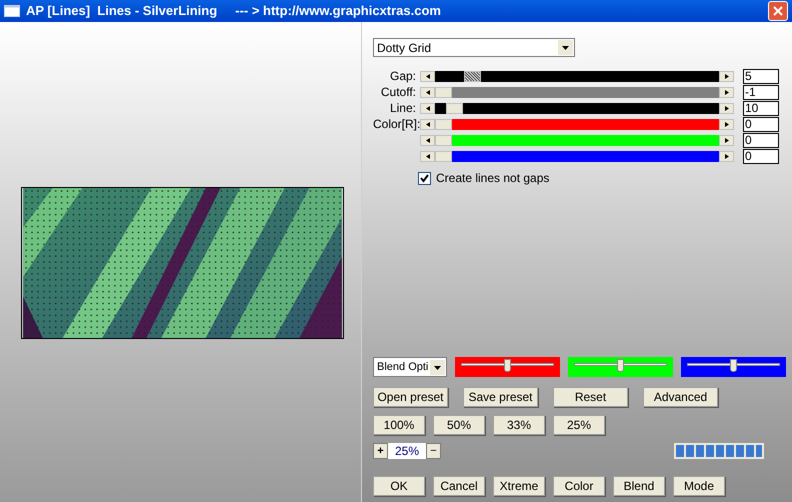 This screenshot has width=792, height=502. Describe the element at coordinates (761, 92) in the screenshot. I see `value-field: -1` at that location.